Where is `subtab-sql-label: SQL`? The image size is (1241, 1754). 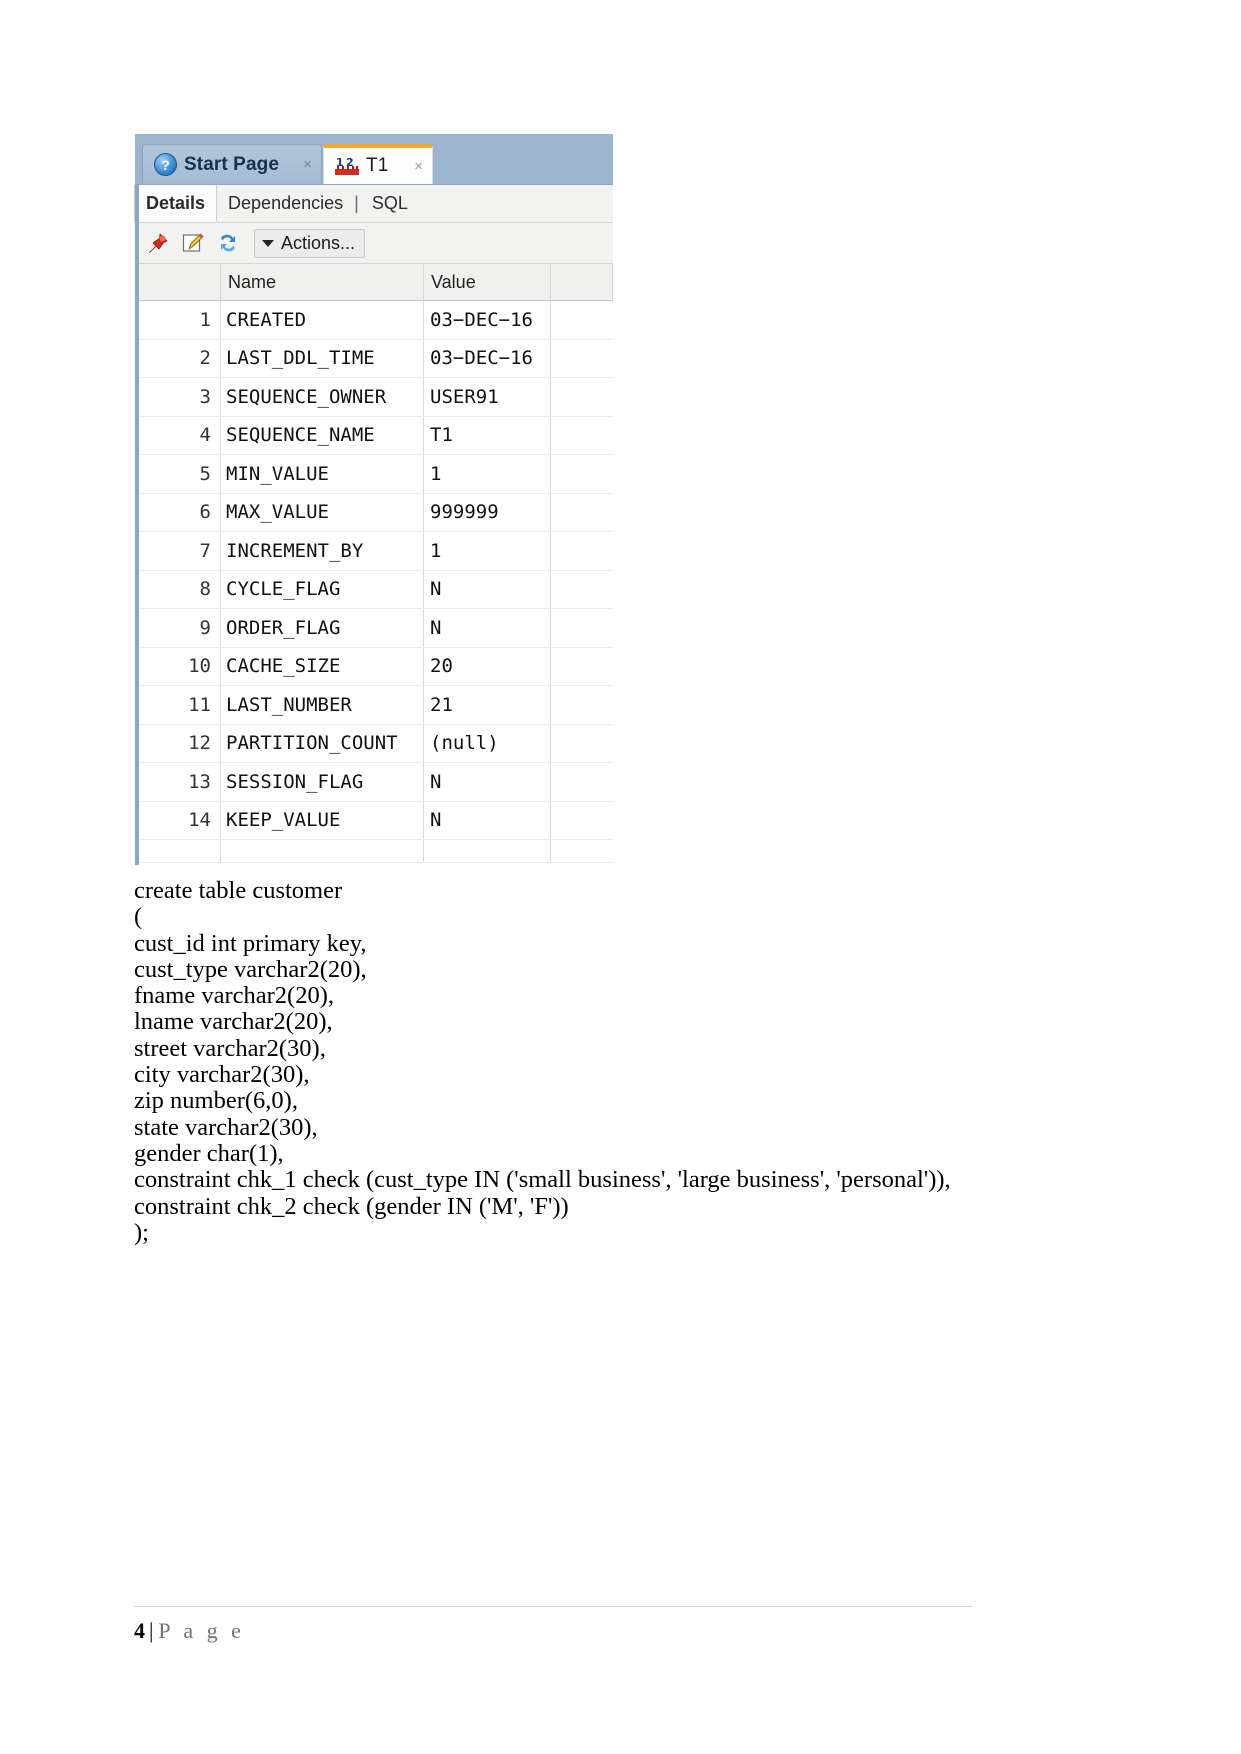
subtab-sql-label: SQL is located at coordinates (389, 203).